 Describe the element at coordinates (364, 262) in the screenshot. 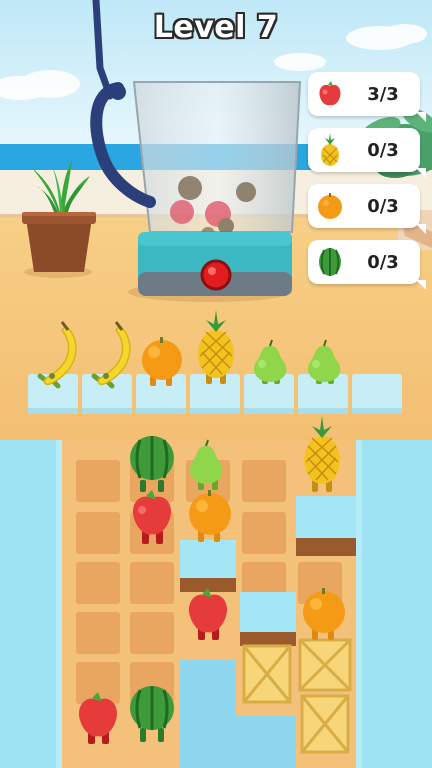

I see `goal-watermelon: 0/3` at that location.